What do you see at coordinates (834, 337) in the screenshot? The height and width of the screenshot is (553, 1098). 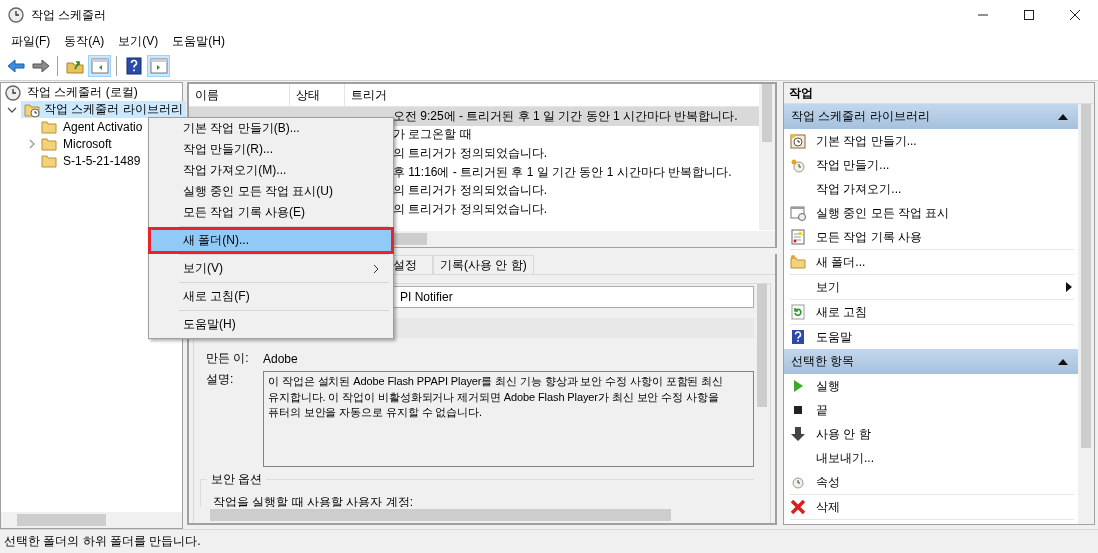 I see `action-link: 도움말` at bounding box center [834, 337].